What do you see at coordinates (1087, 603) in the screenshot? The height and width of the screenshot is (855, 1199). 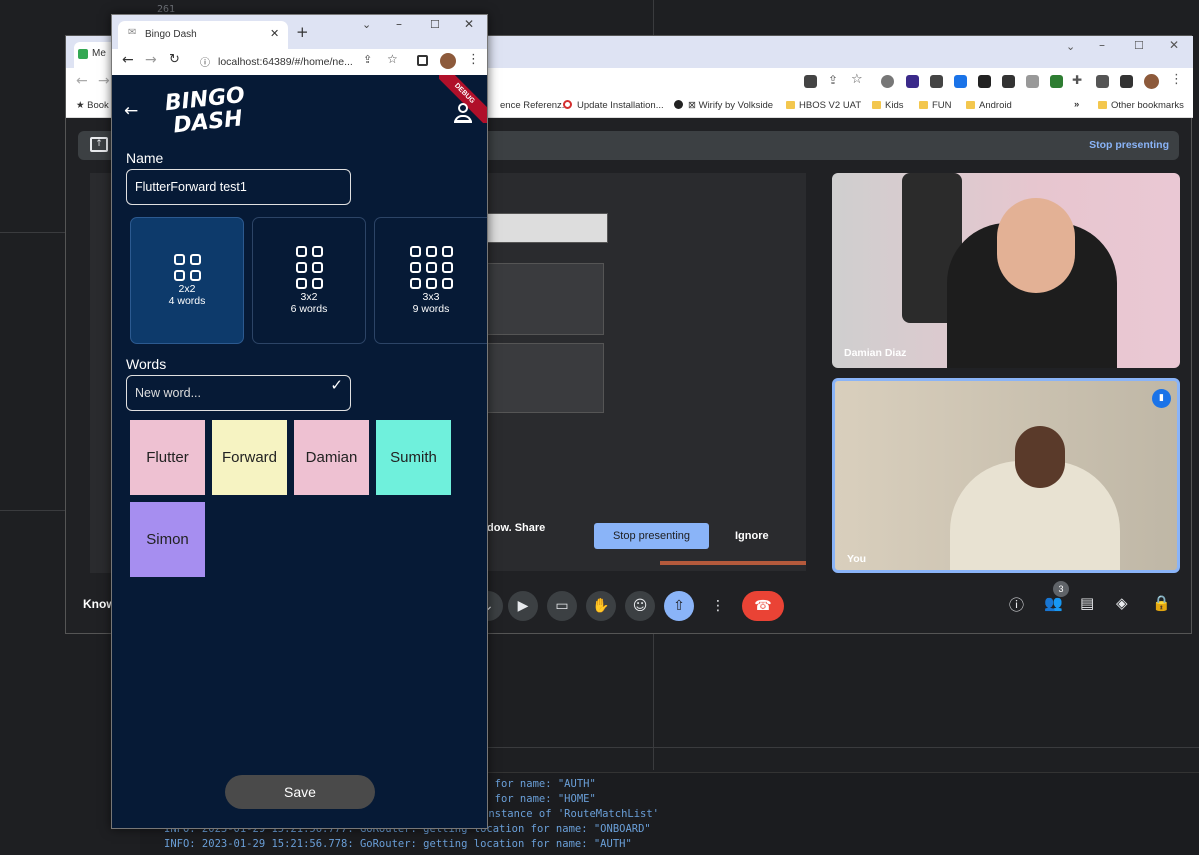 I see `chat-icon: ▤` at bounding box center [1087, 603].